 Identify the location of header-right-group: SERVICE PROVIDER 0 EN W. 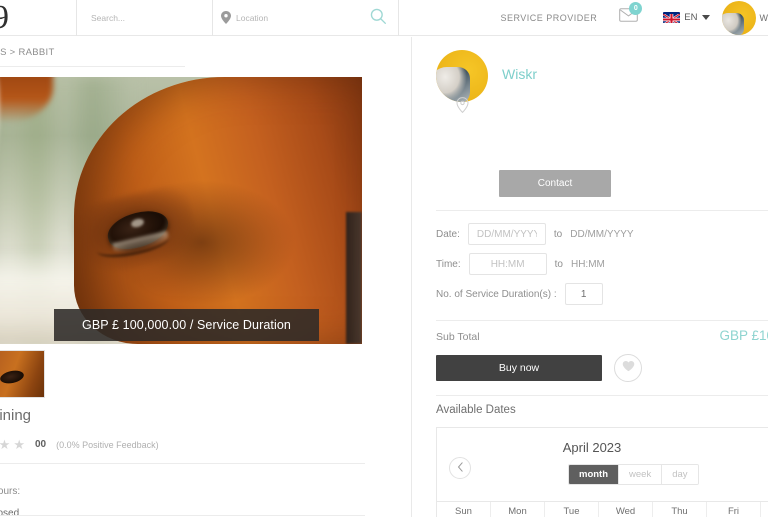
(627, 18).